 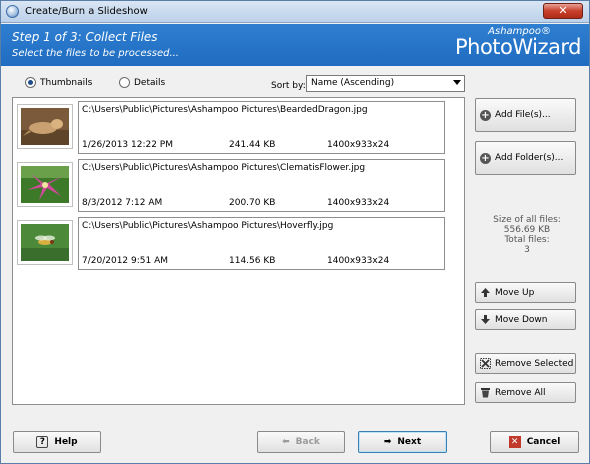 I want to click on next-button: ➡ Next, so click(x=402, y=442).